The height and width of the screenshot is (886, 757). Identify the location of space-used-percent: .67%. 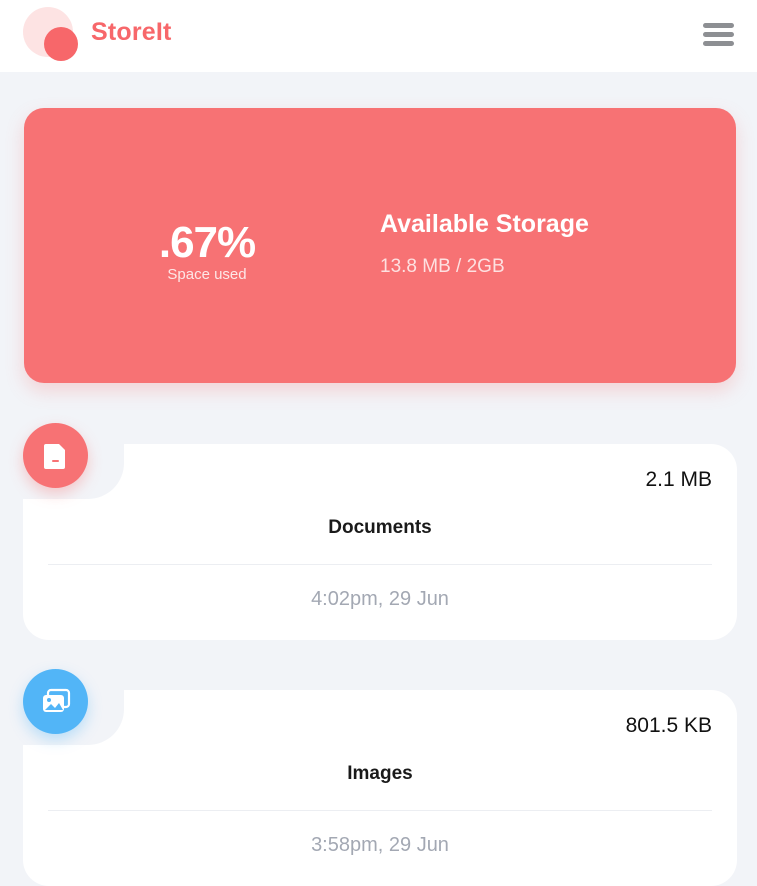
(207, 242).